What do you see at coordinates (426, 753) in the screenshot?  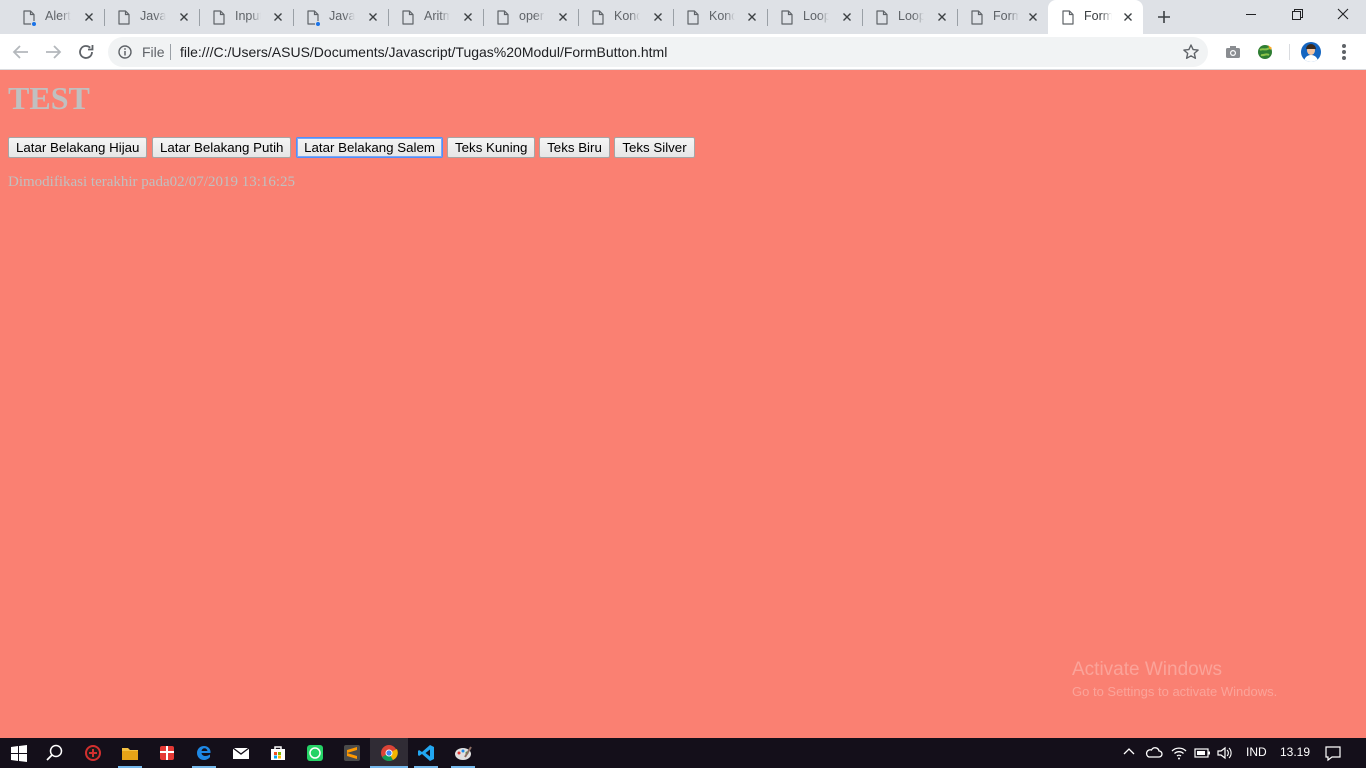 I see `vscode-icon` at bounding box center [426, 753].